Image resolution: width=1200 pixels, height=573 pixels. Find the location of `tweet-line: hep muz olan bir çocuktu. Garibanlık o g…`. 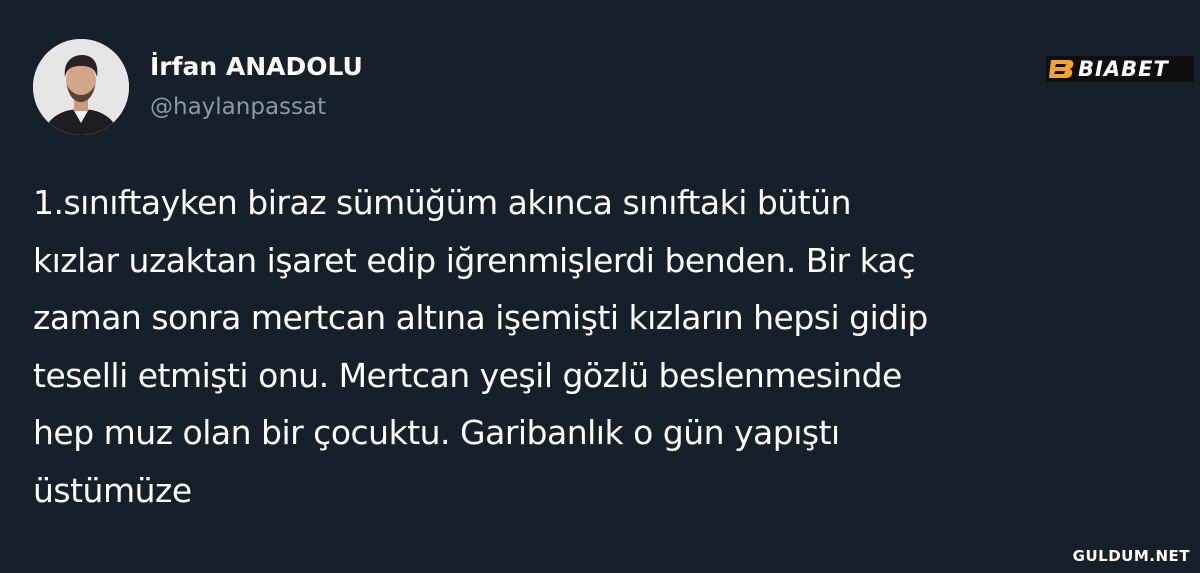

tweet-line: hep muz olan bir çocuktu. Garibanlık o g… is located at coordinates (436, 432).